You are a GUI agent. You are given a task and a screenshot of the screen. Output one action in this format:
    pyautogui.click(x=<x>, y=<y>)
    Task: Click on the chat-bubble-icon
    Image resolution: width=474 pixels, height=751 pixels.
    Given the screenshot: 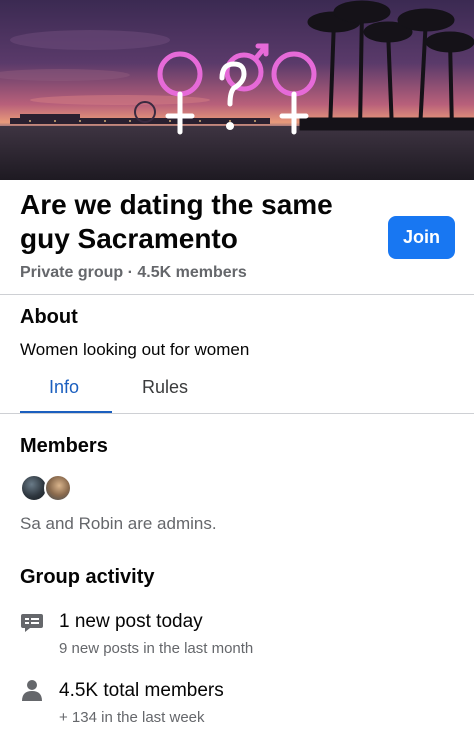 What is the action you would take?
    pyautogui.click(x=32, y=623)
    